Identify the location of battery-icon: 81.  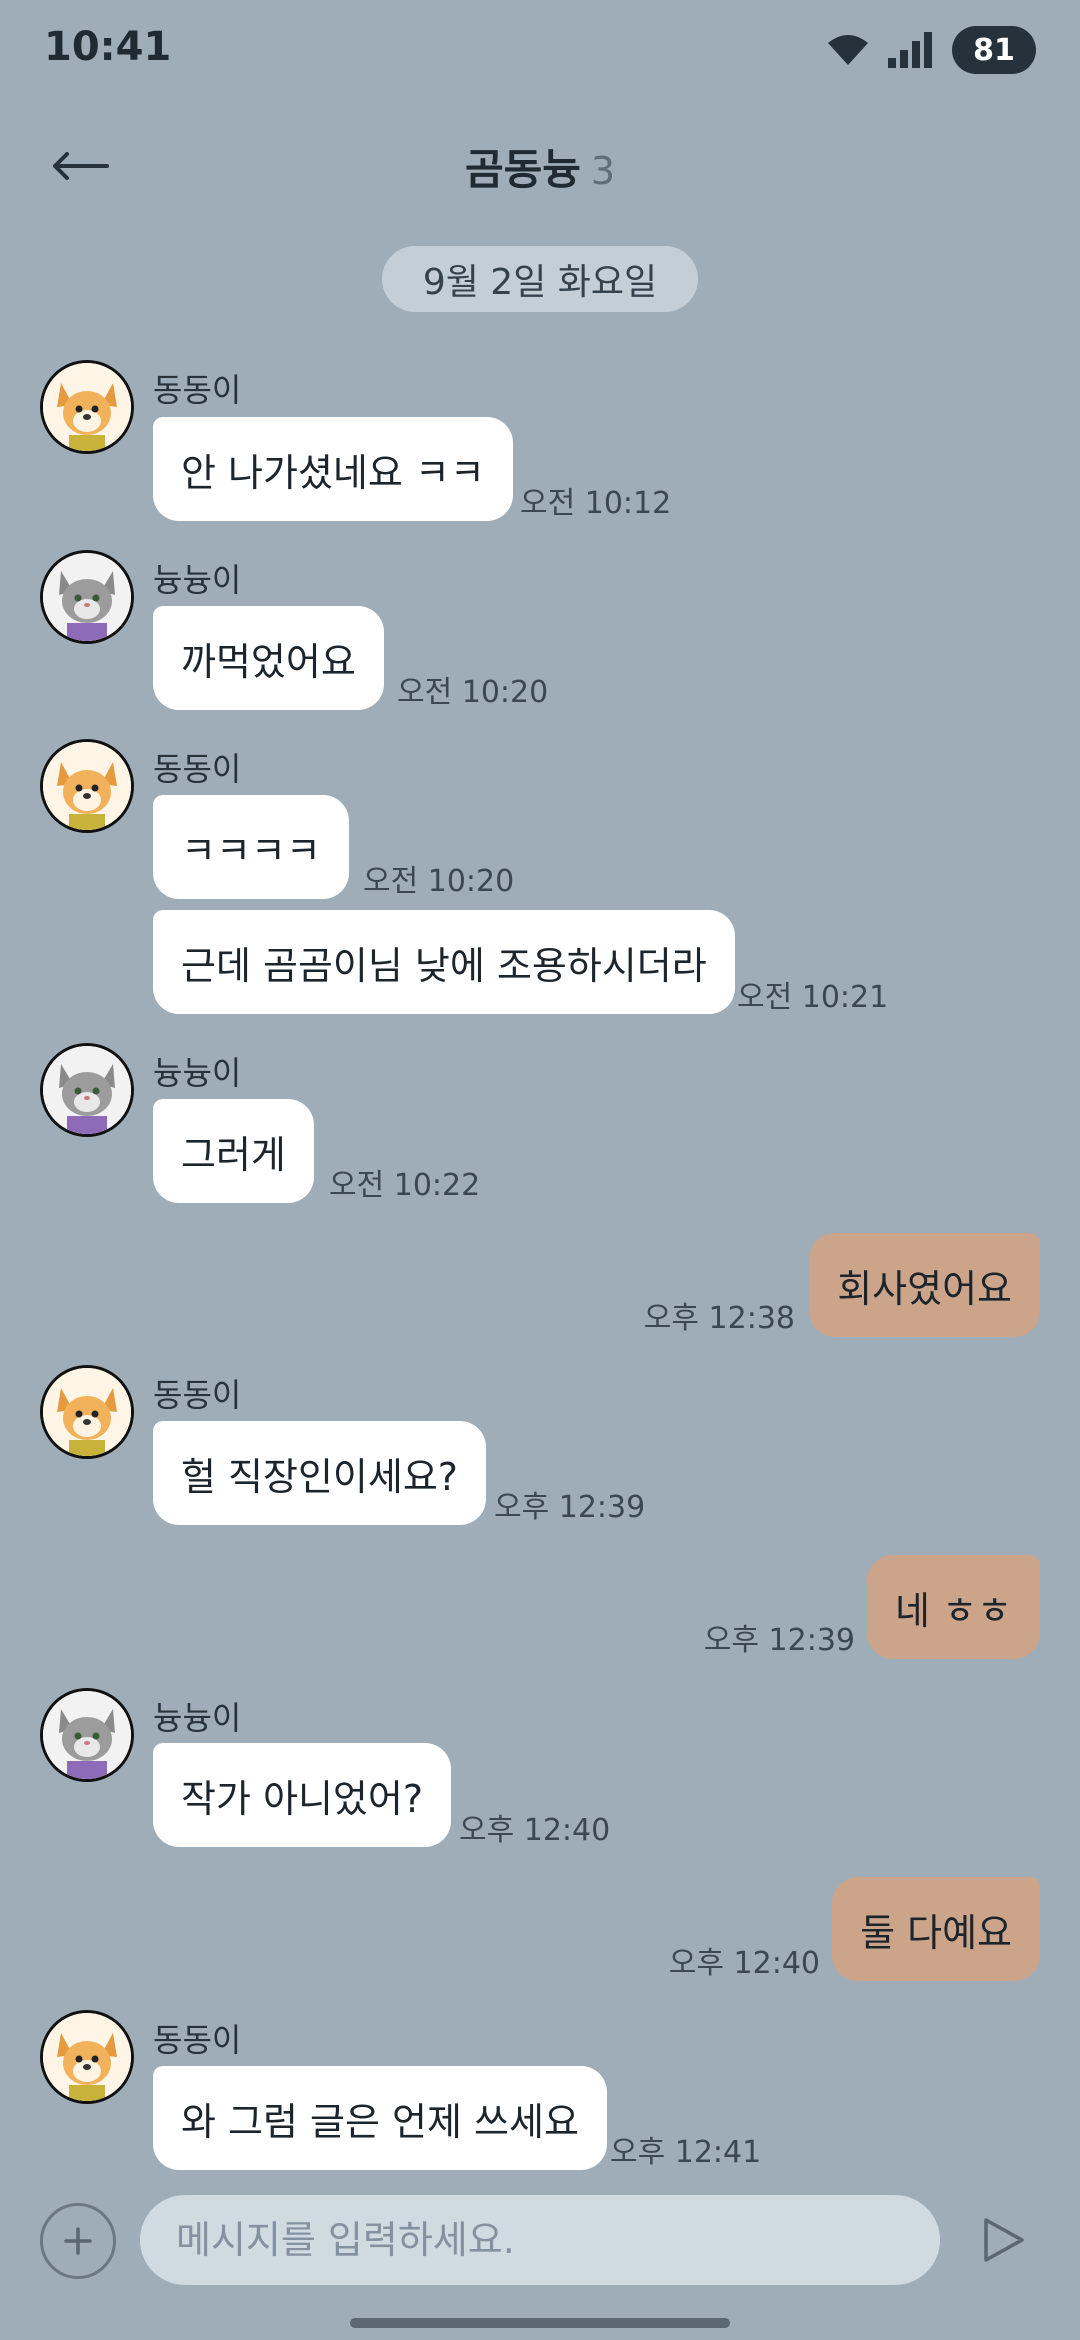
(994, 50).